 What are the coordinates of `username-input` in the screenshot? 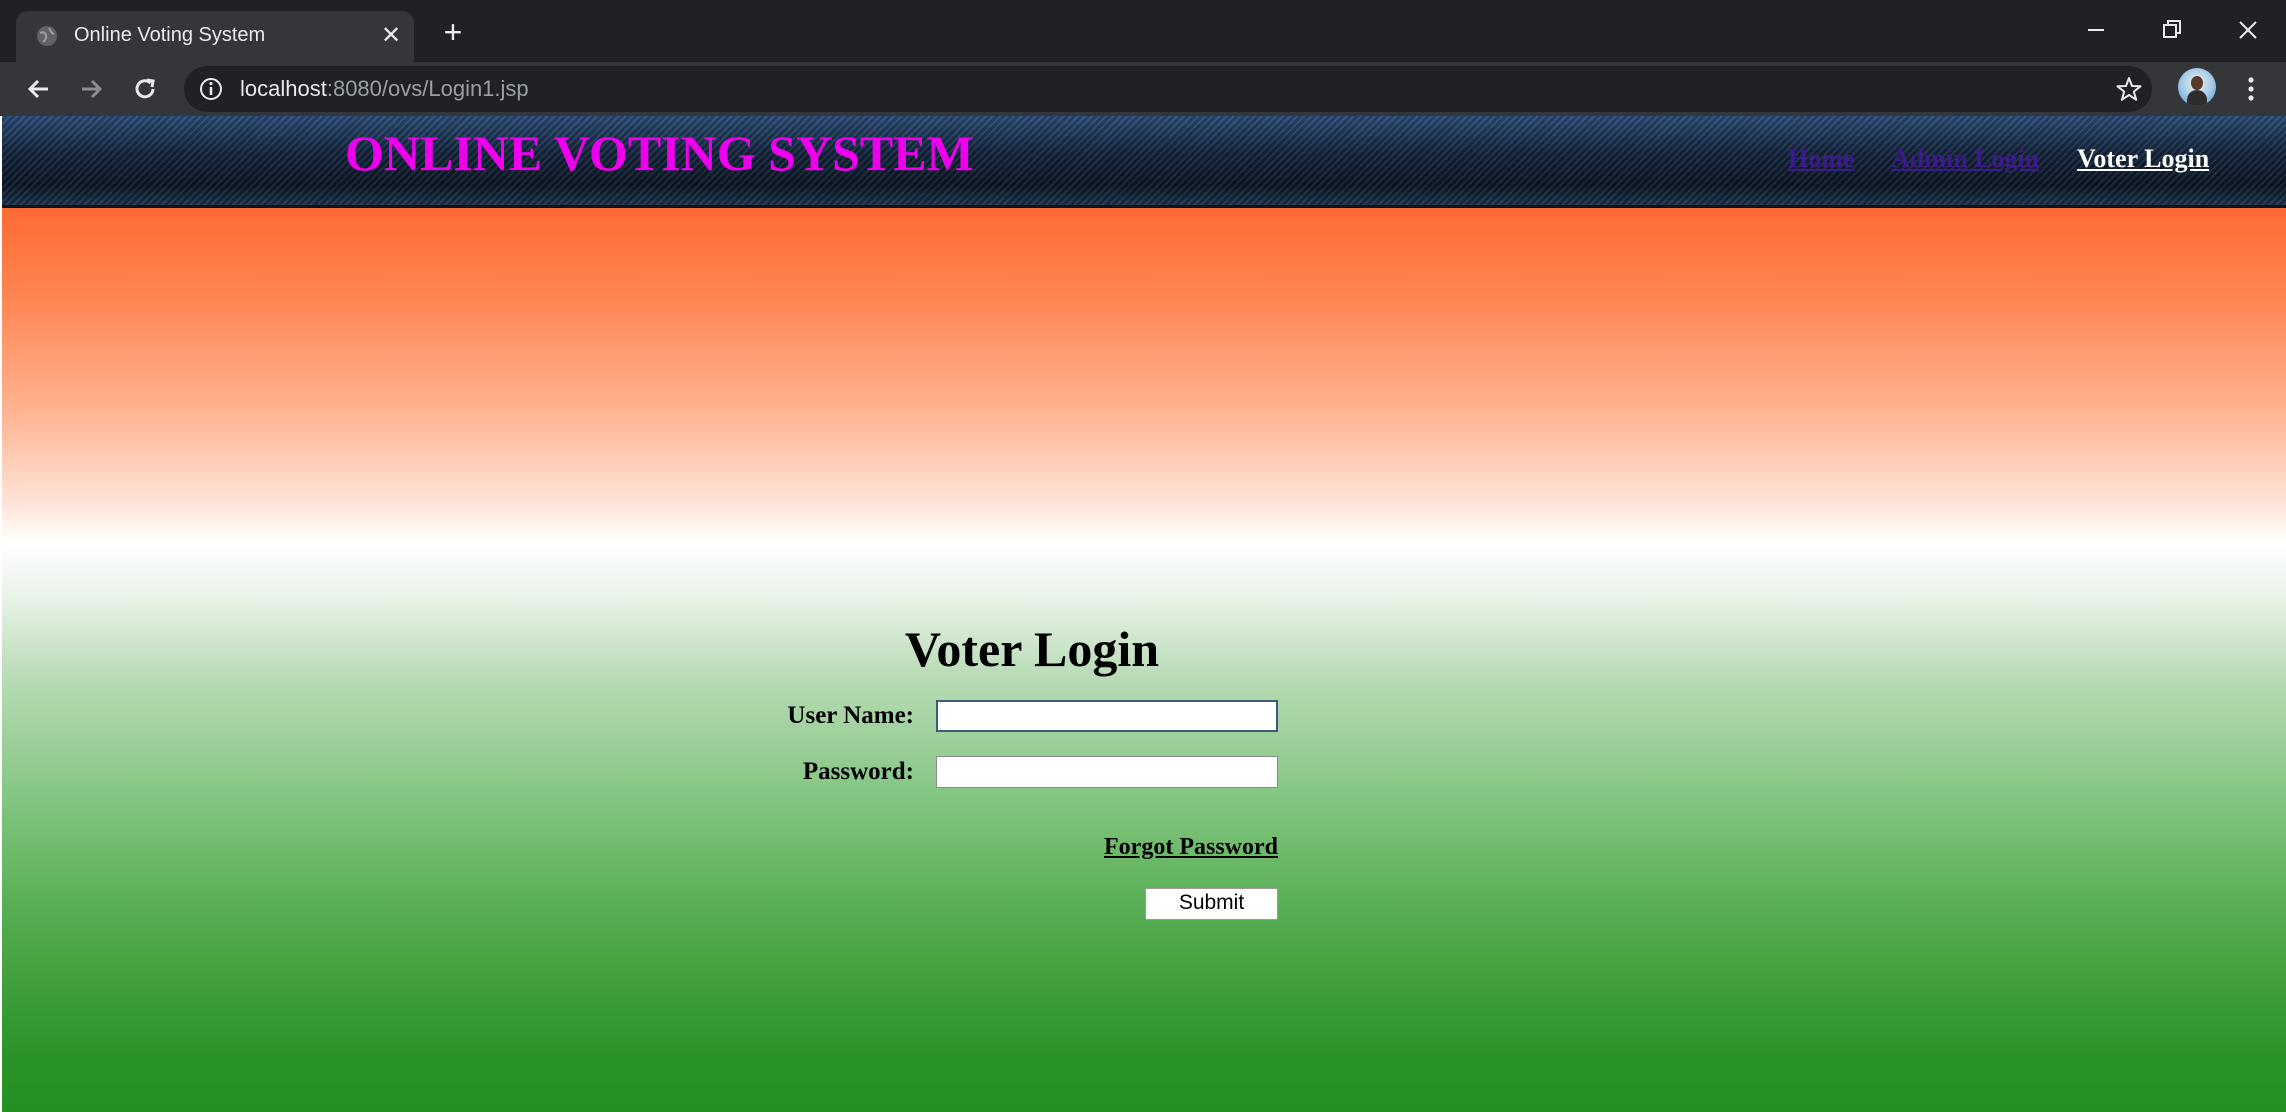 It's located at (1107, 716).